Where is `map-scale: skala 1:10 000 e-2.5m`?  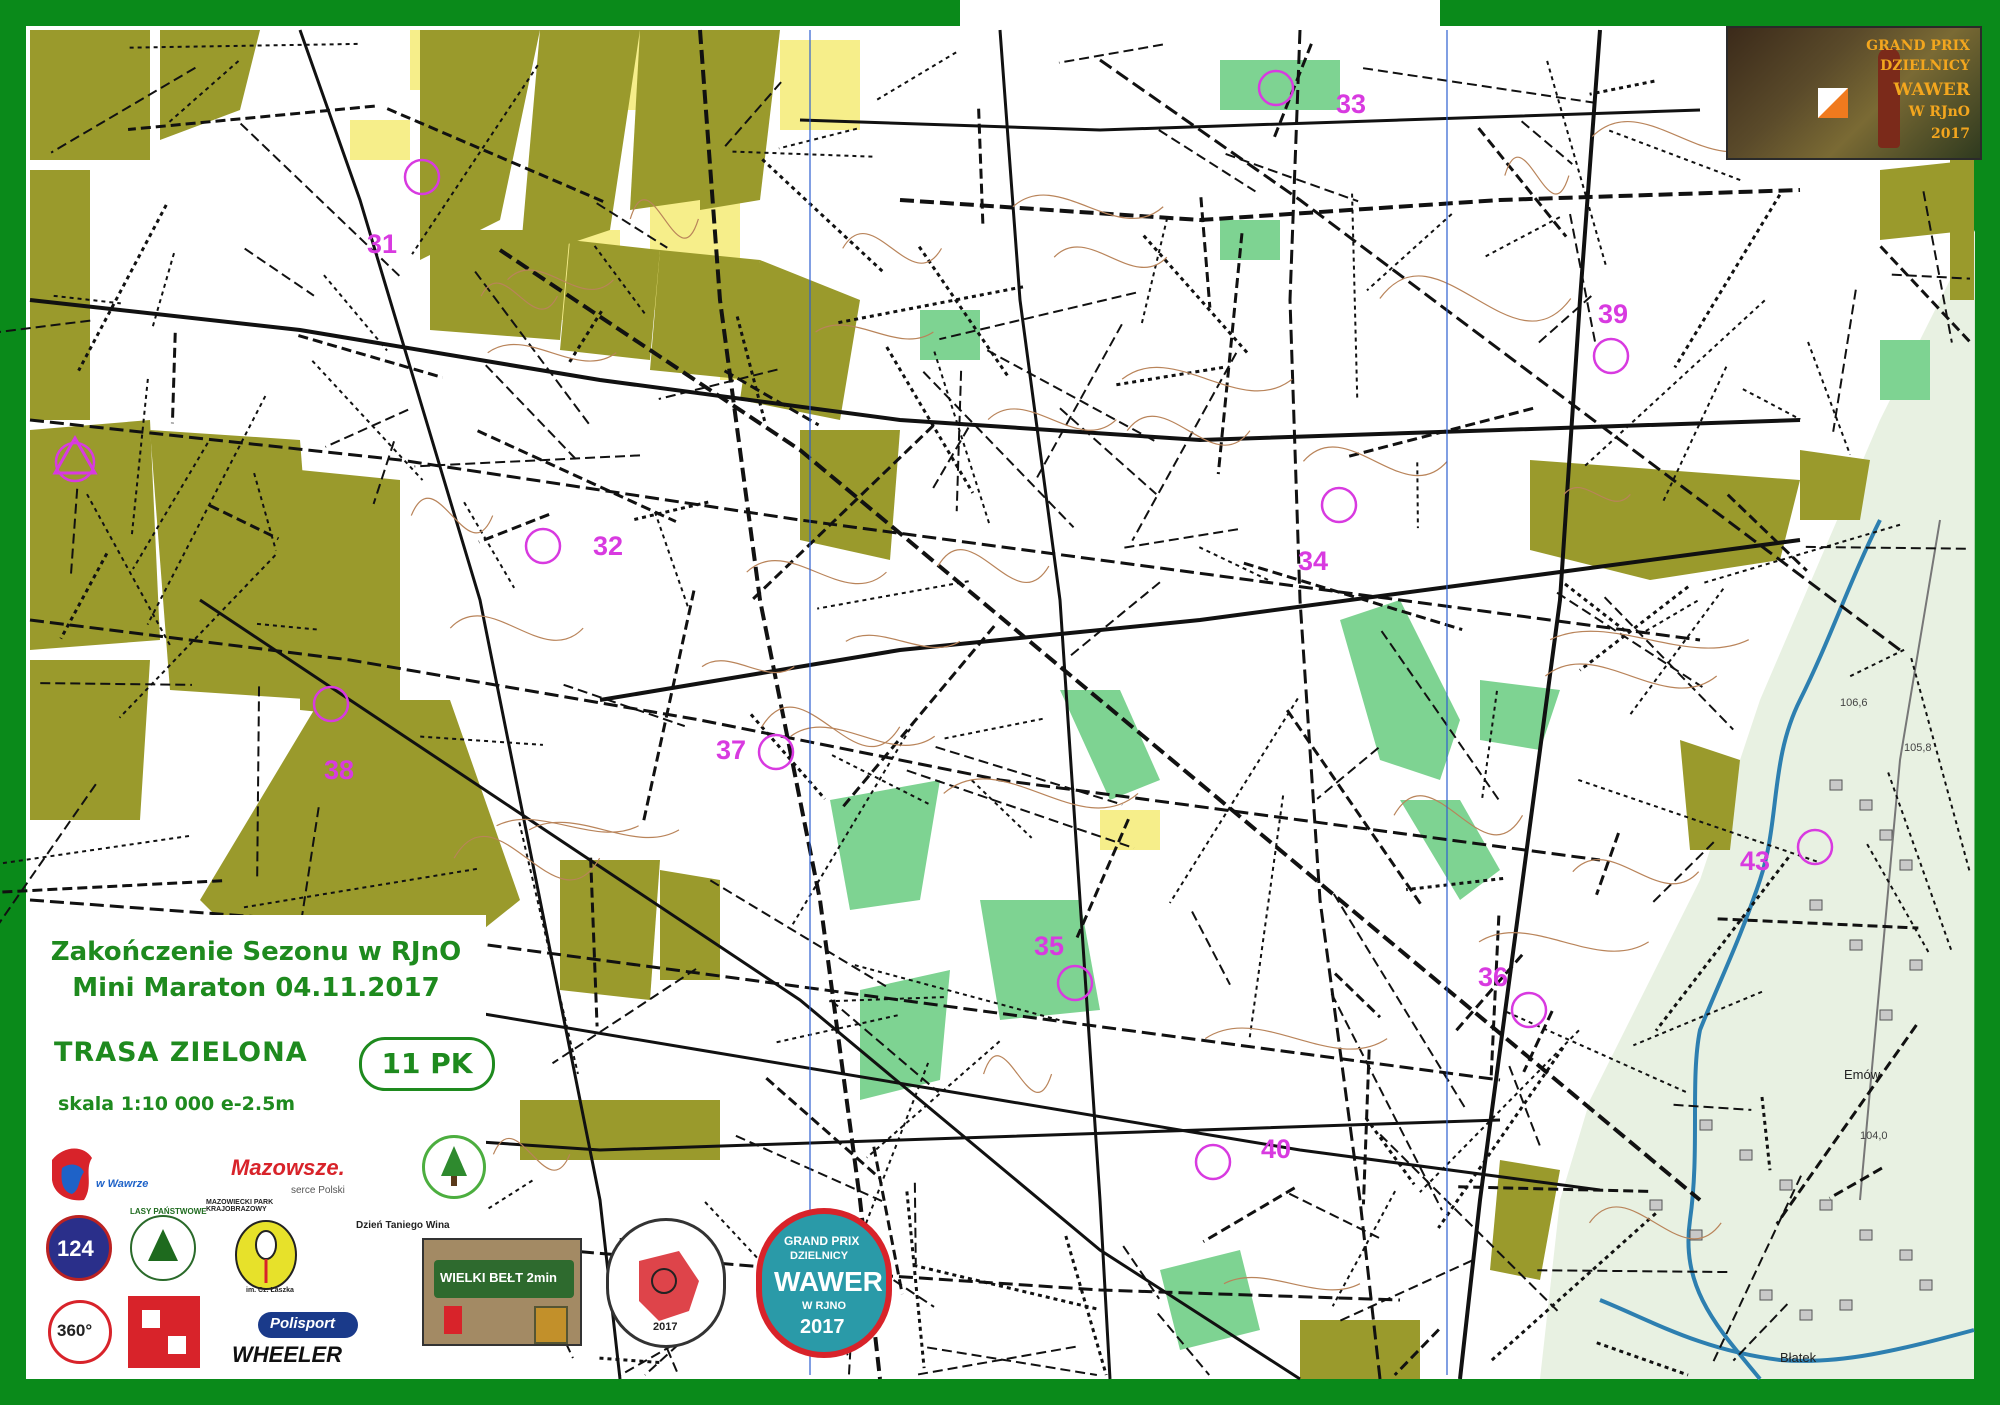 map-scale: skala 1:10 000 e-2.5m is located at coordinates (177, 1104).